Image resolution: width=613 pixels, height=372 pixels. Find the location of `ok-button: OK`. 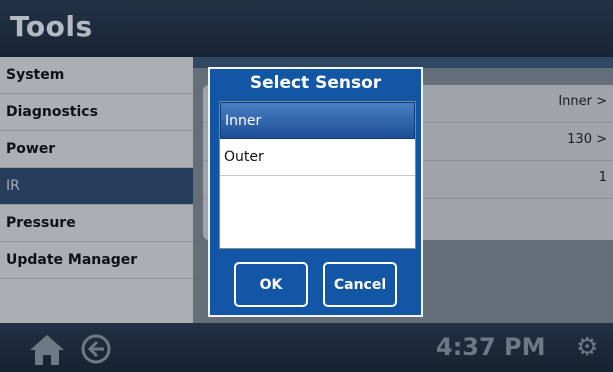

ok-button: OK is located at coordinates (271, 284).